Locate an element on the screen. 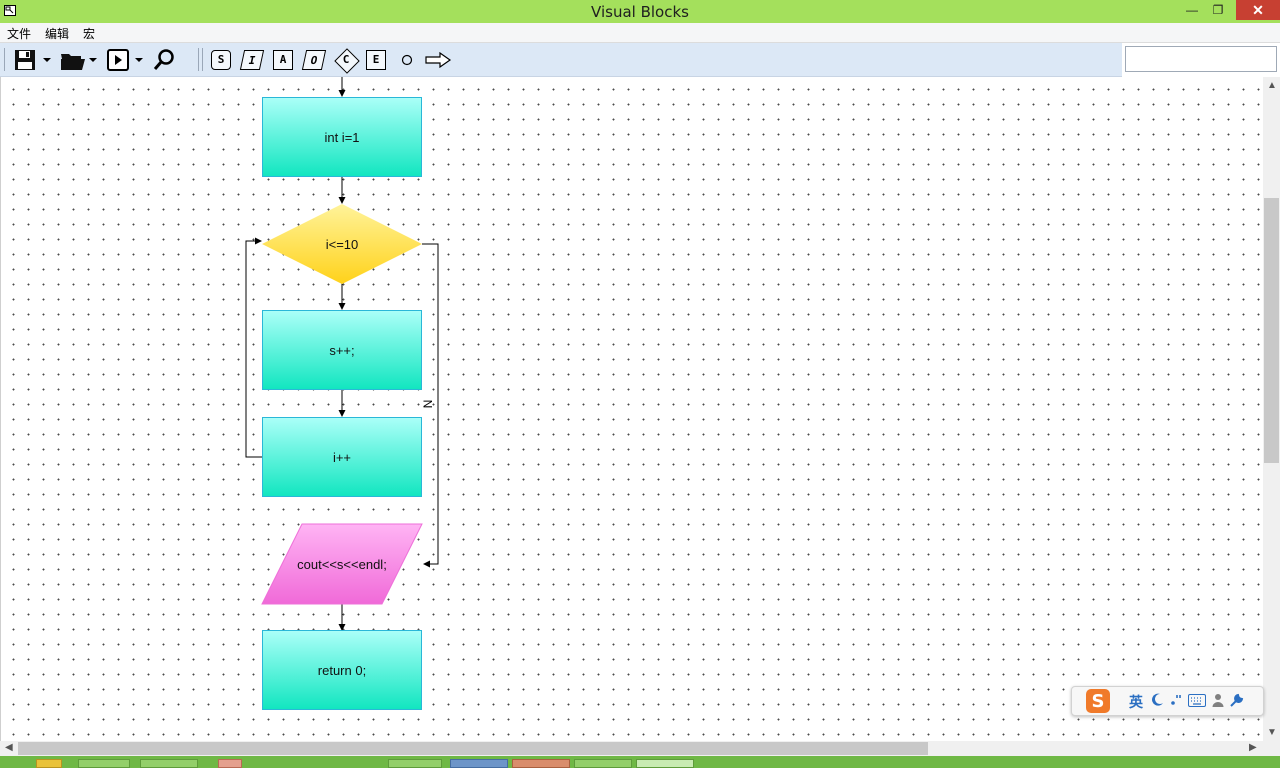 The height and width of the screenshot is (768, 1280). start-block-button: S is located at coordinates (221, 59).